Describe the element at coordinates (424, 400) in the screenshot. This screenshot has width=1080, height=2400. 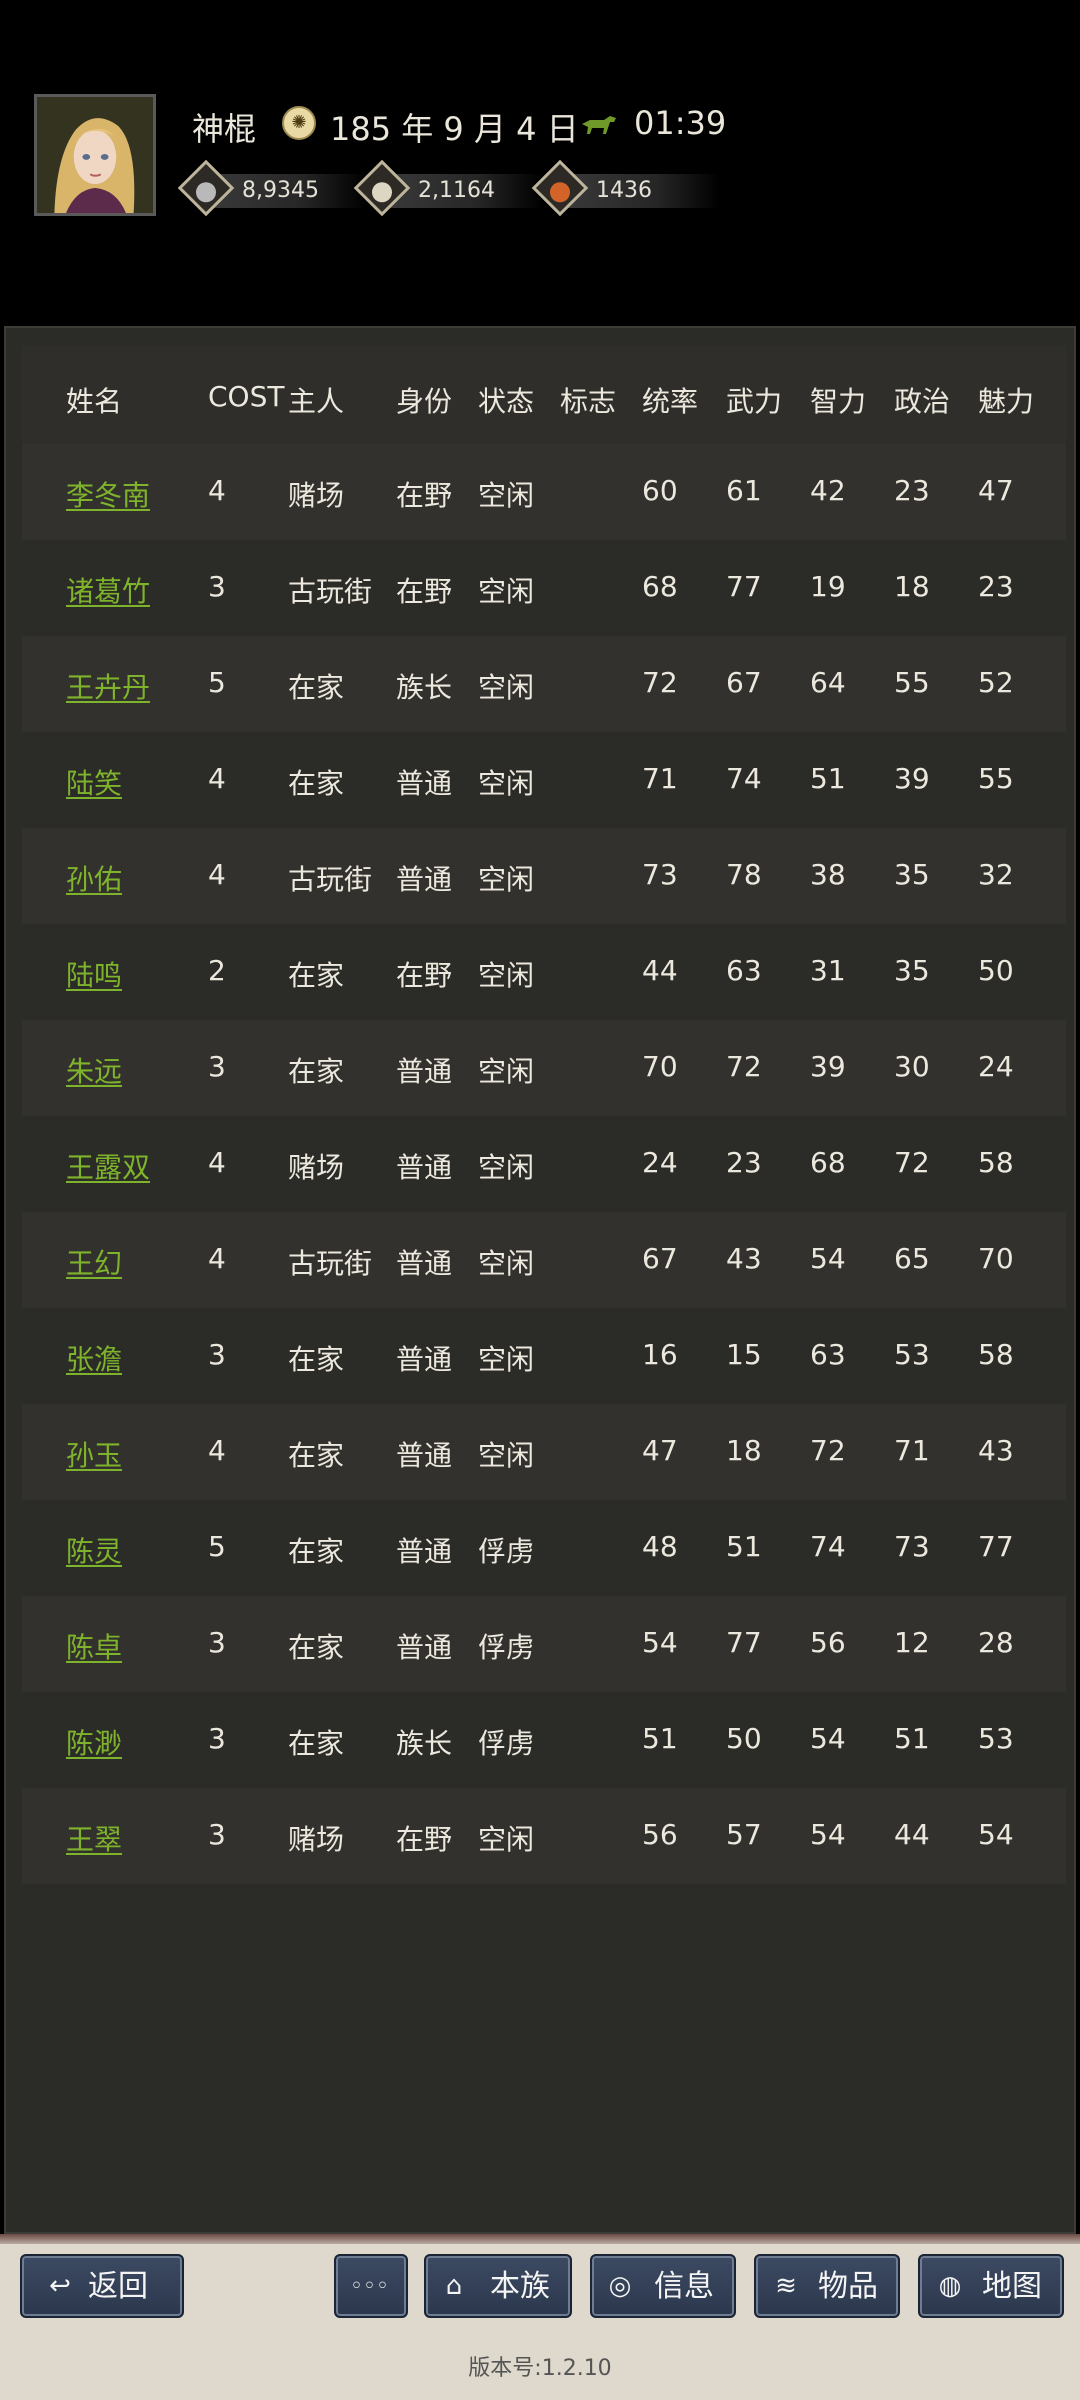
I see `col-rank: 身份` at that location.